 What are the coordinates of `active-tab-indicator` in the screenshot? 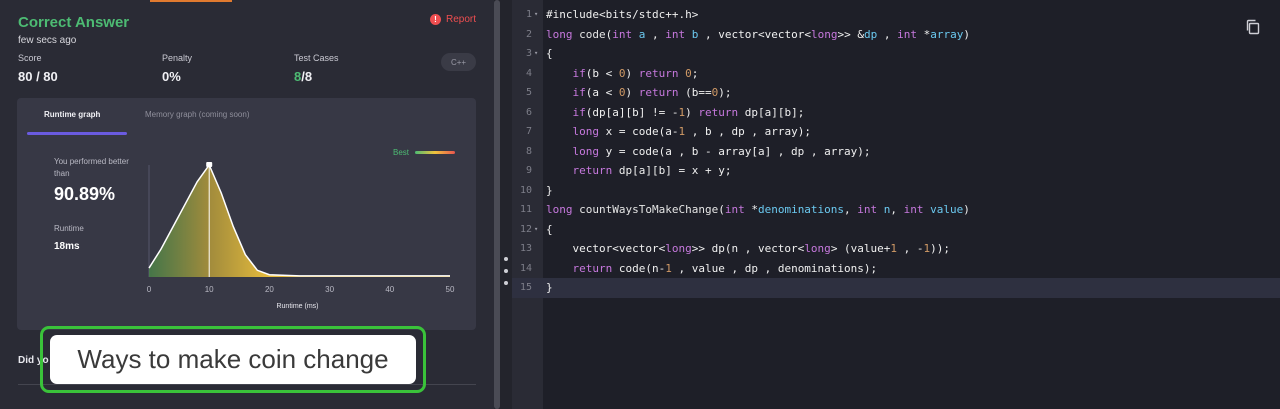 It's located at (191, 1).